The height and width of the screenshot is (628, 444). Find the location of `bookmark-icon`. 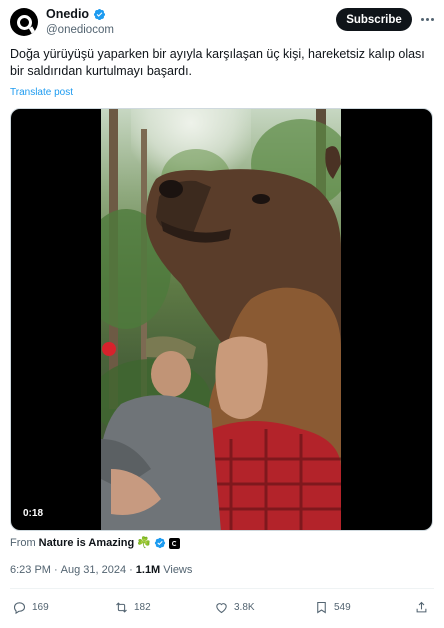

bookmark-icon is located at coordinates (321, 607).